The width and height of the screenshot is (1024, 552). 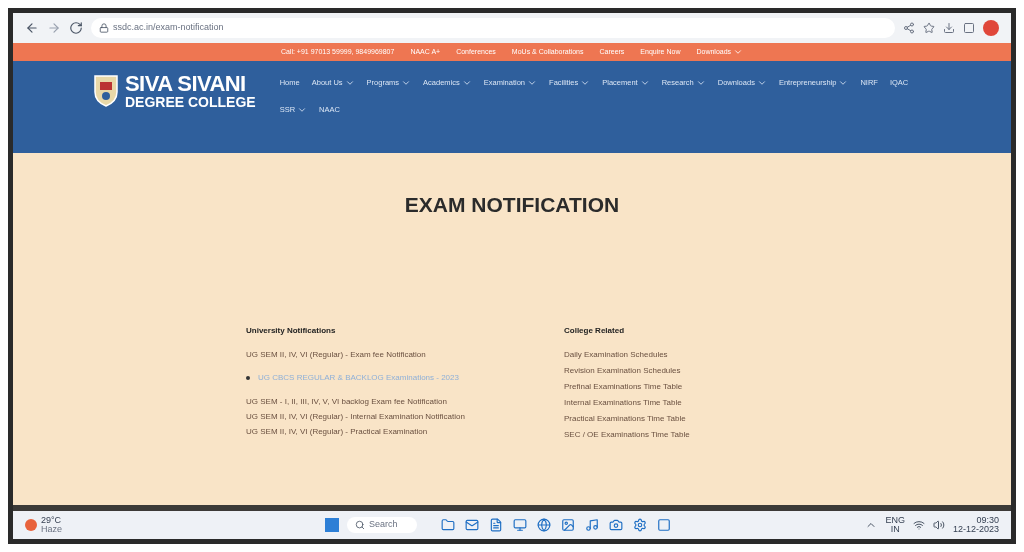 What do you see at coordinates (190, 102) in the screenshot?
I see `logo-subtitle: DEGREE COLLEGE` at bounding box center [190, 102].